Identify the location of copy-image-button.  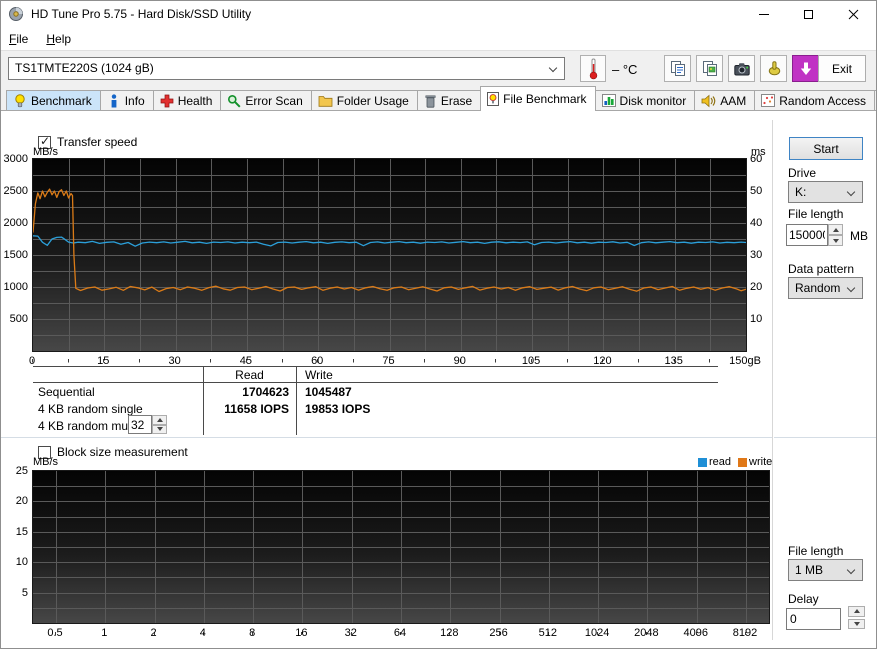
(709, 68).